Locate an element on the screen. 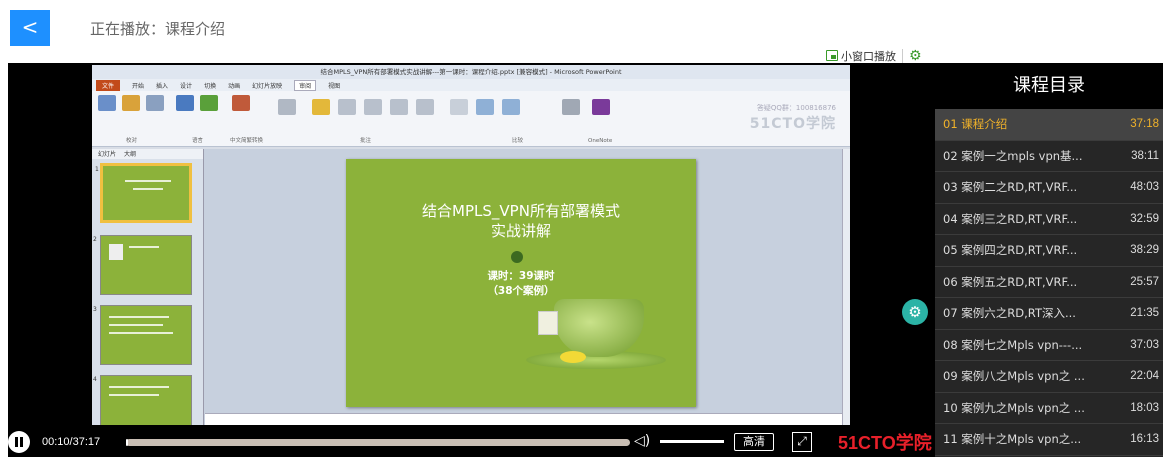  catalog-item: 10 案例九之Mpls vpn之 ... 18:03 is located at coordinates (1049, 408).